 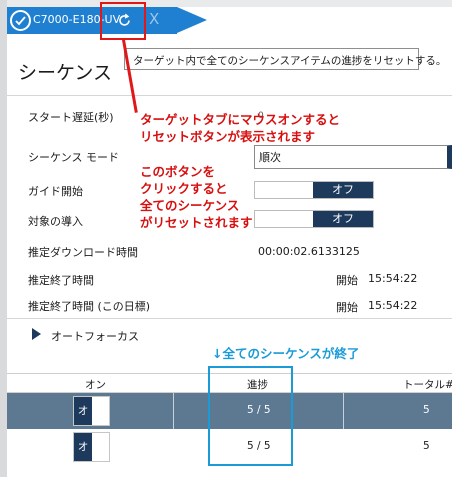 What do you see at coordinates (36, 334) in the screenshot?
I see `expand-triangle-icon` at bounding box center [36, 334].